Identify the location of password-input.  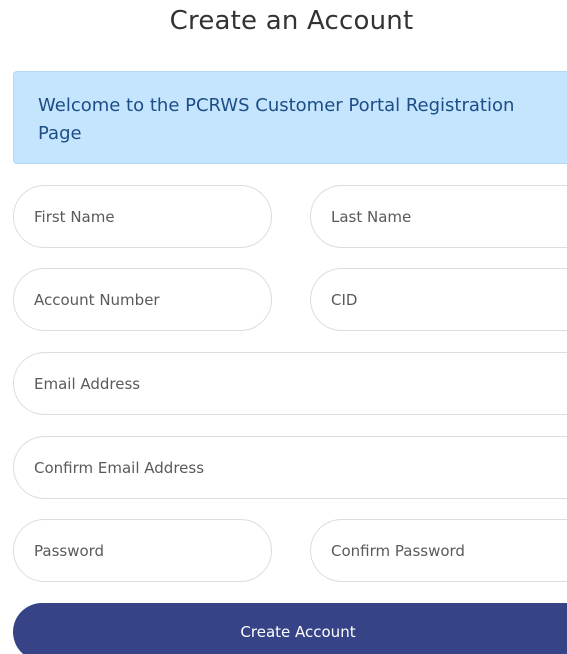
(142, 550).